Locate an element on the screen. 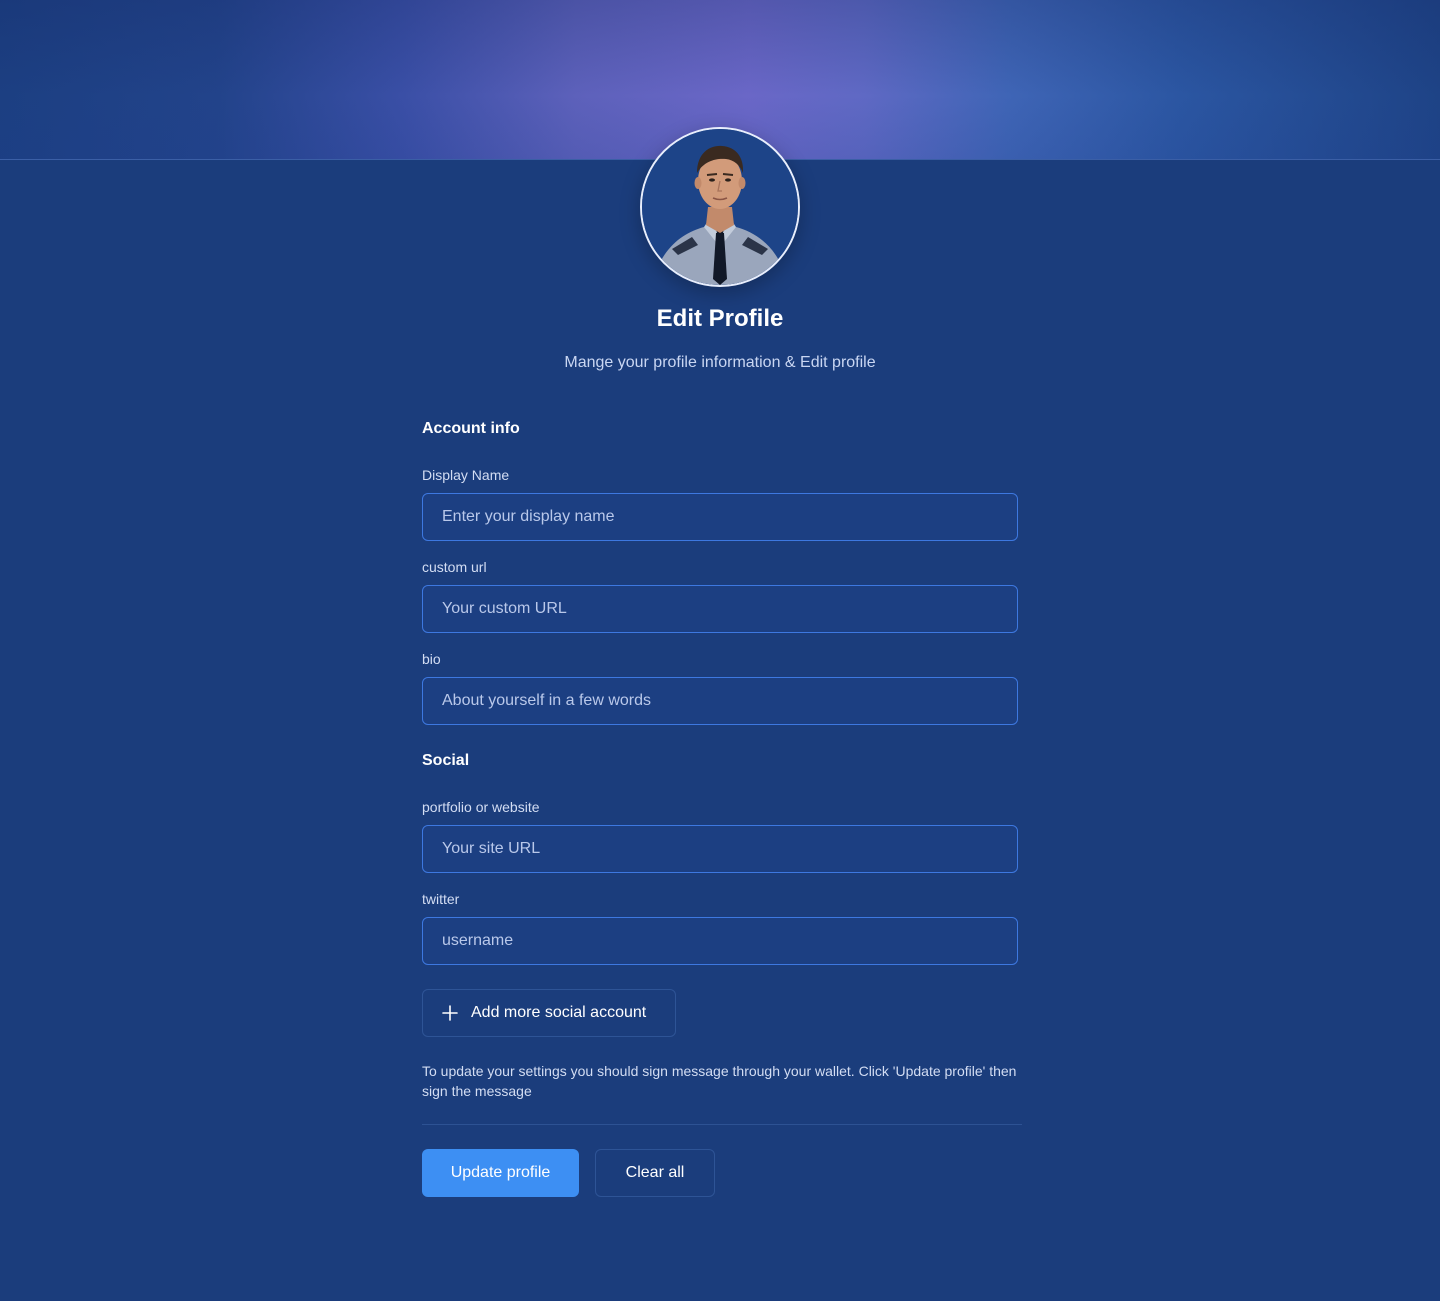 This screenshot has height=1301, width=1440. custom-url-input is located at coordinates (720, 609).